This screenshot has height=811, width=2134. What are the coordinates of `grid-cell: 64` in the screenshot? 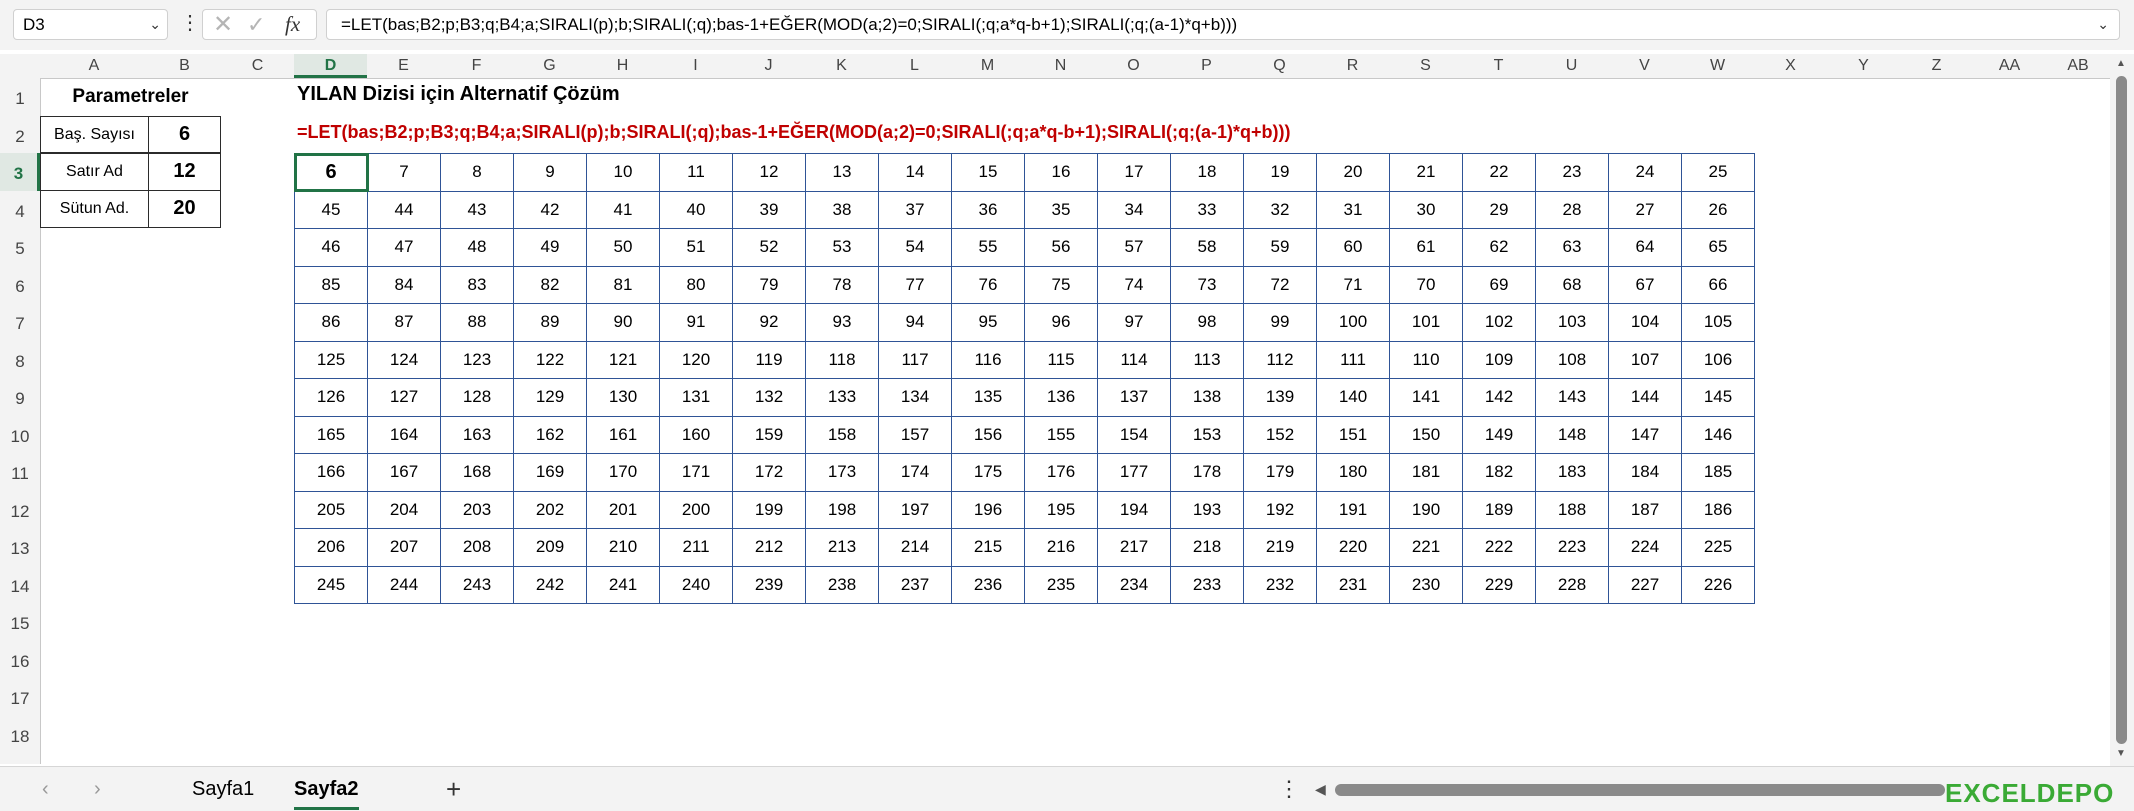 It's located at (1645, 247).